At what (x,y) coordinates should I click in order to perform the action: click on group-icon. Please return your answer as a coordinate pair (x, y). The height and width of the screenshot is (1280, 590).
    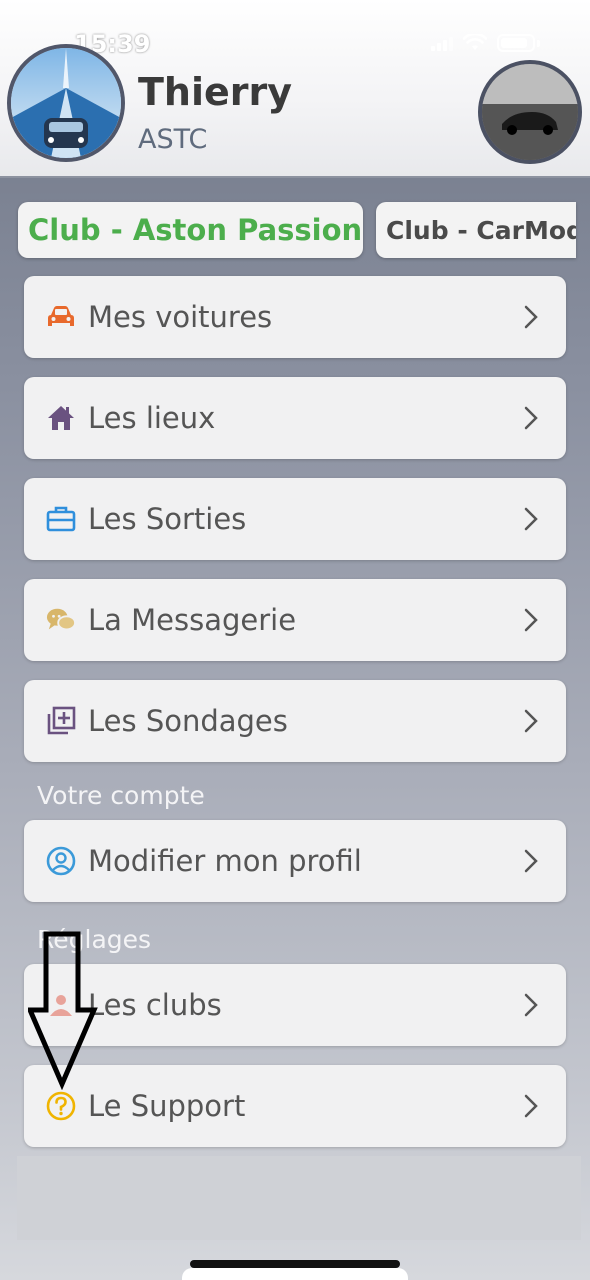
    Looking at the image, I should click on (61, 1005).